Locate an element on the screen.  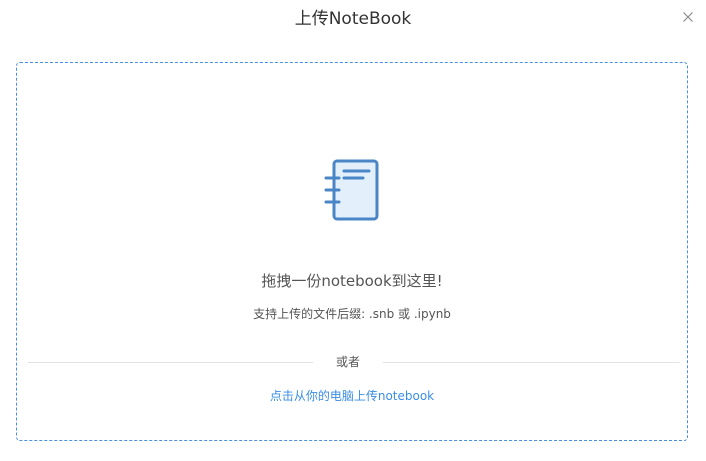
close-icon is located at coordinates (688, 17).